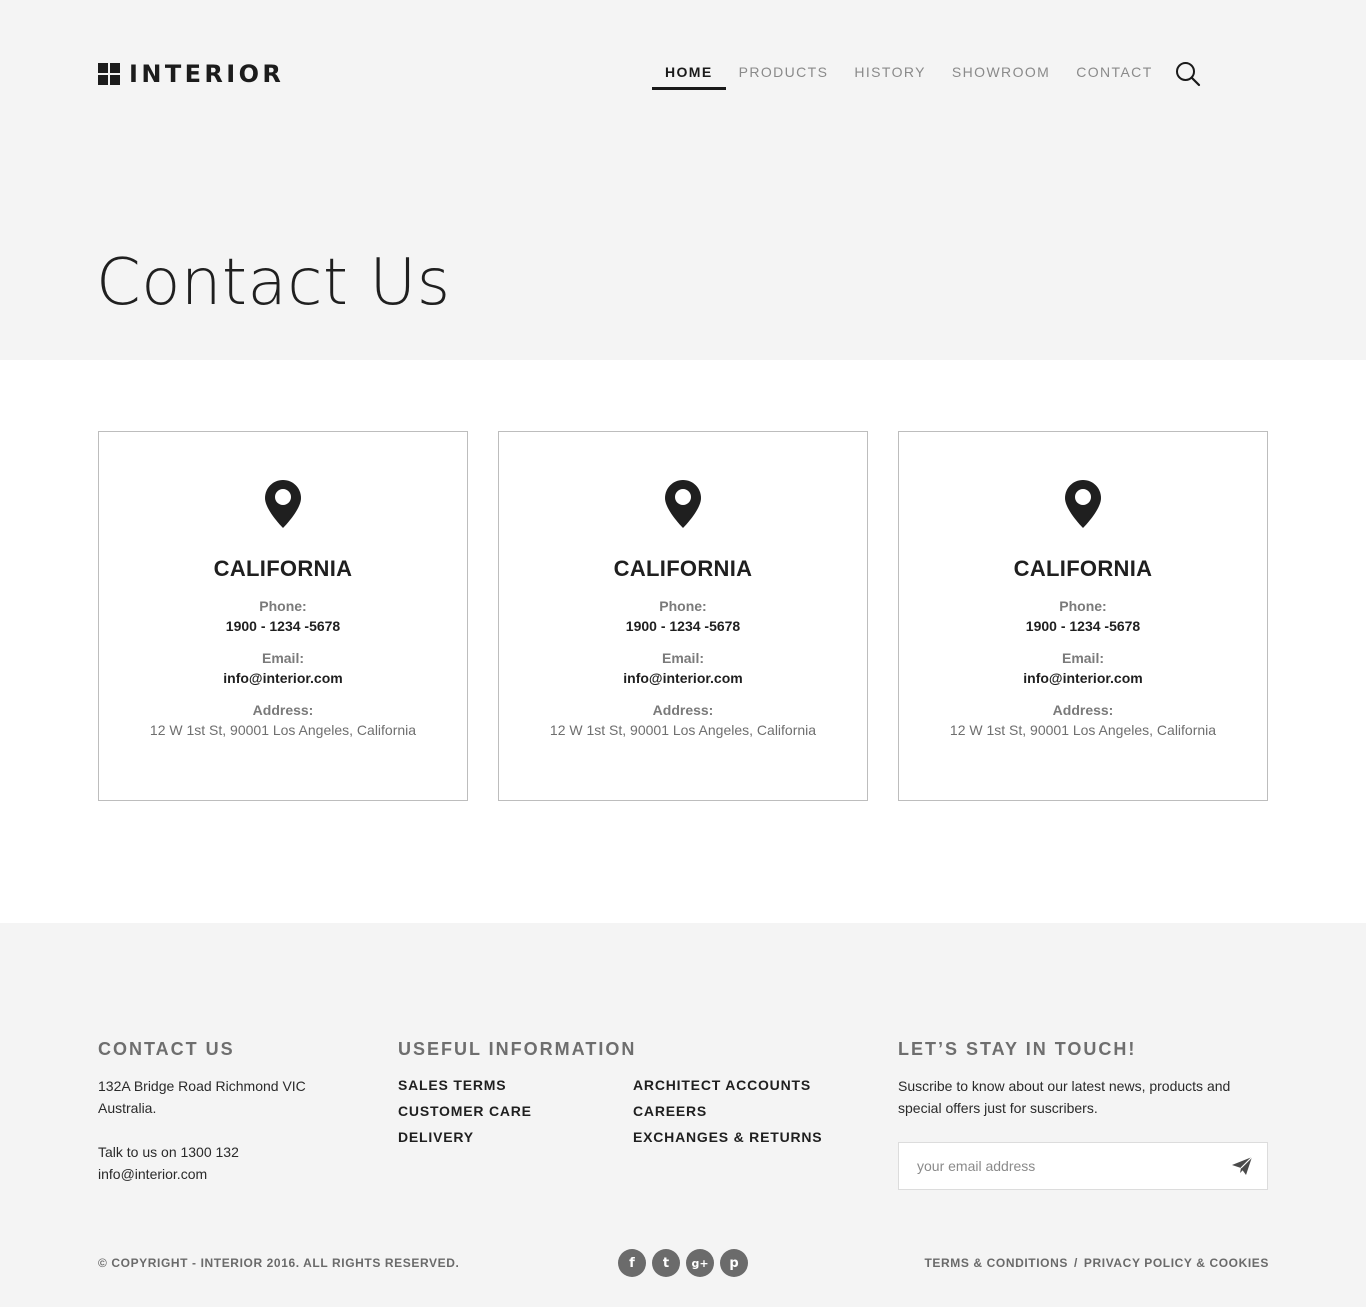 Image resolution: width=1366 pixels, height=1307 pixels. I want to click on terms-link: TERMS & CONDITIONS, so click(995, 1263).